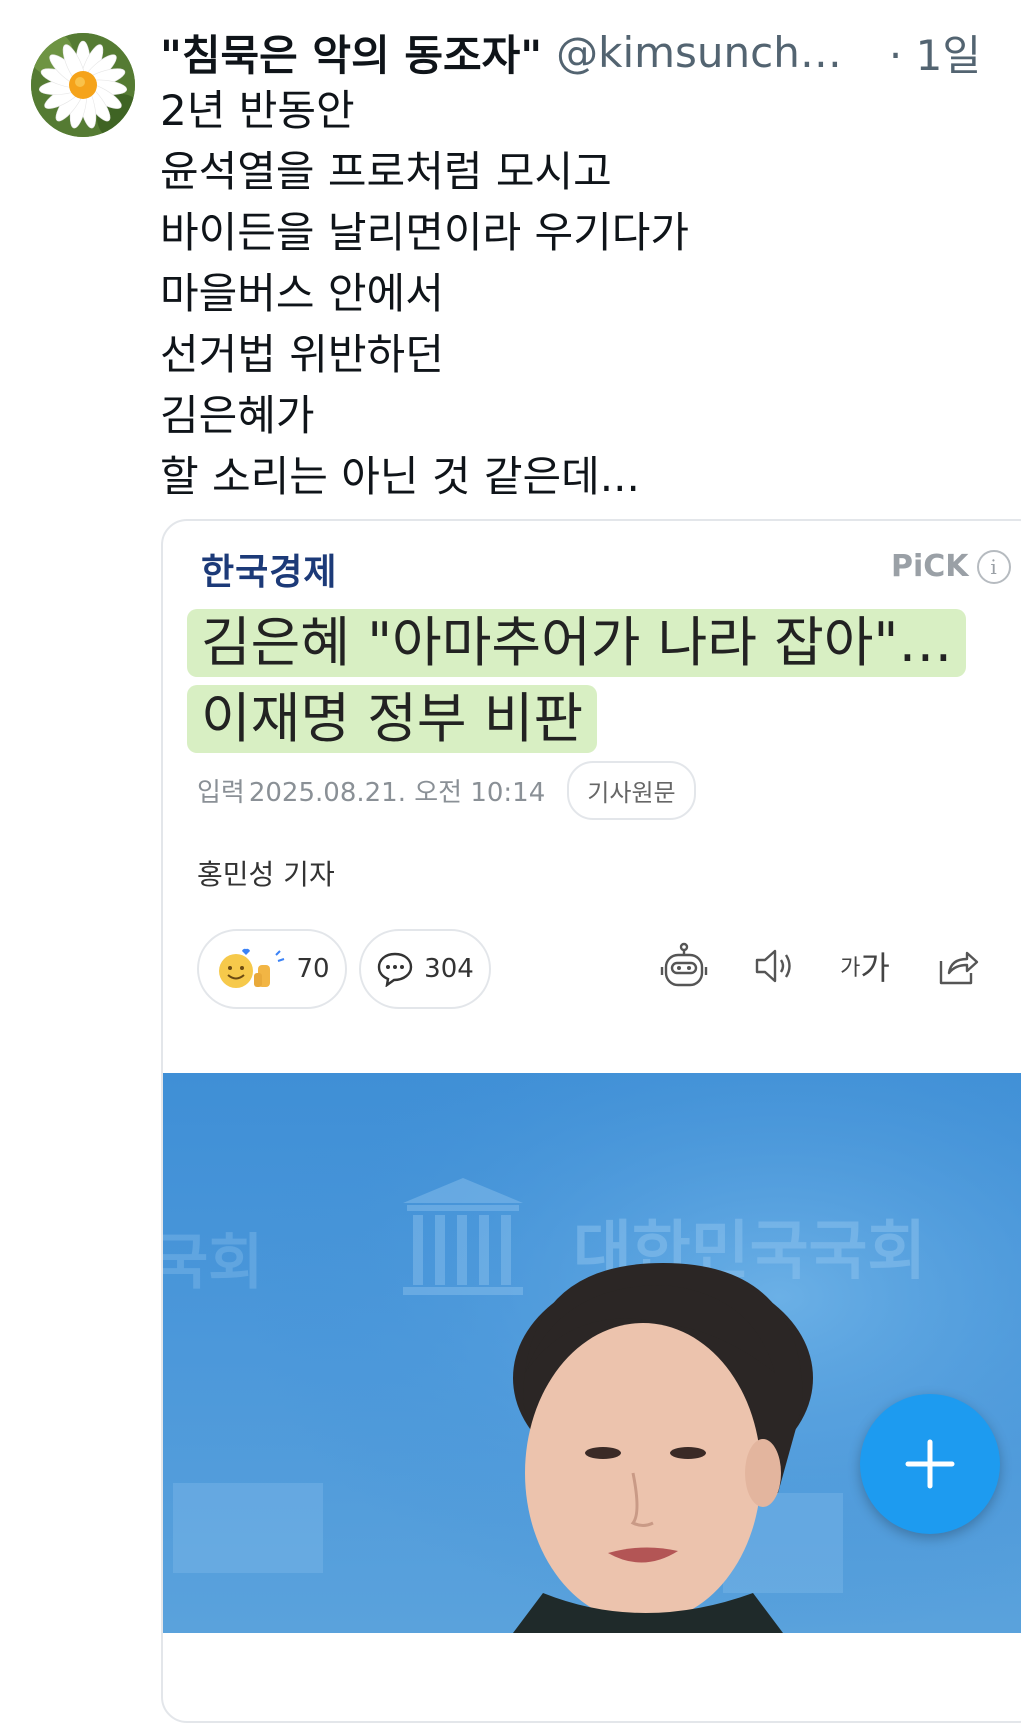  I want to click on article-meta: 입력 2025.08.21. 오전 10:14 기사원문, so click(446, 790).